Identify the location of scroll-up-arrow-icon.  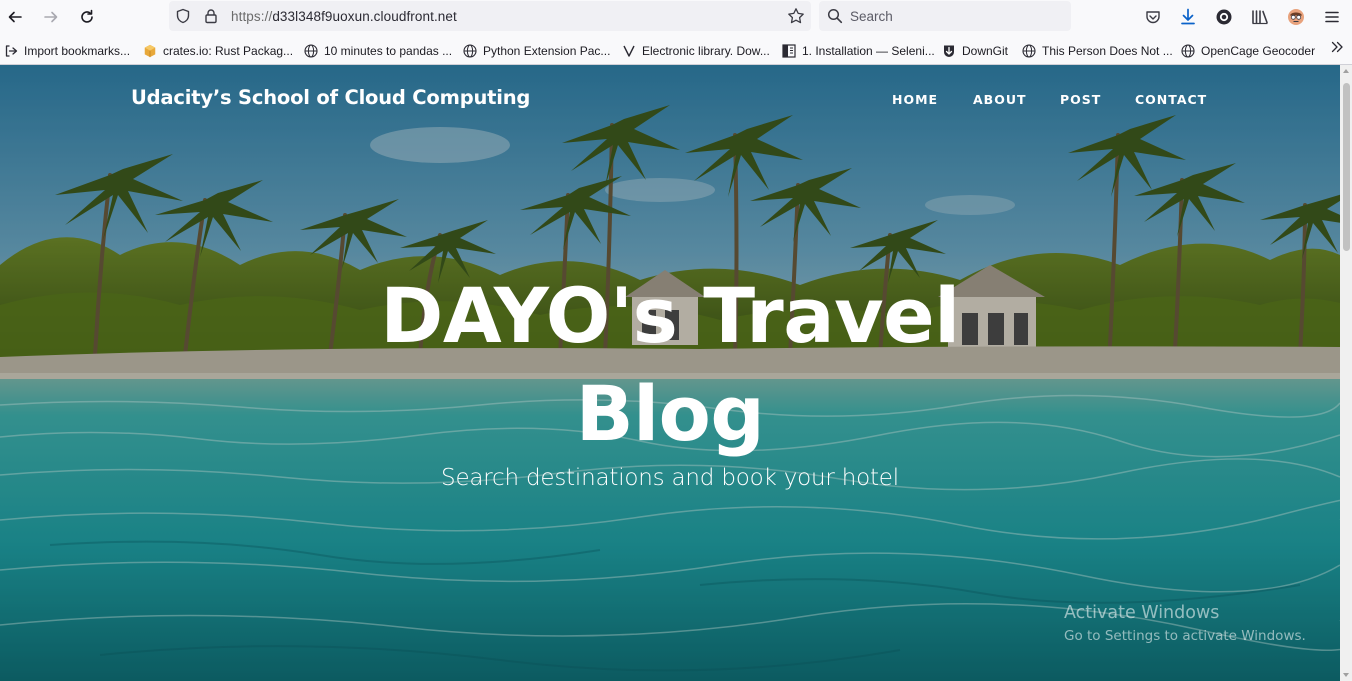
(1346, 71).